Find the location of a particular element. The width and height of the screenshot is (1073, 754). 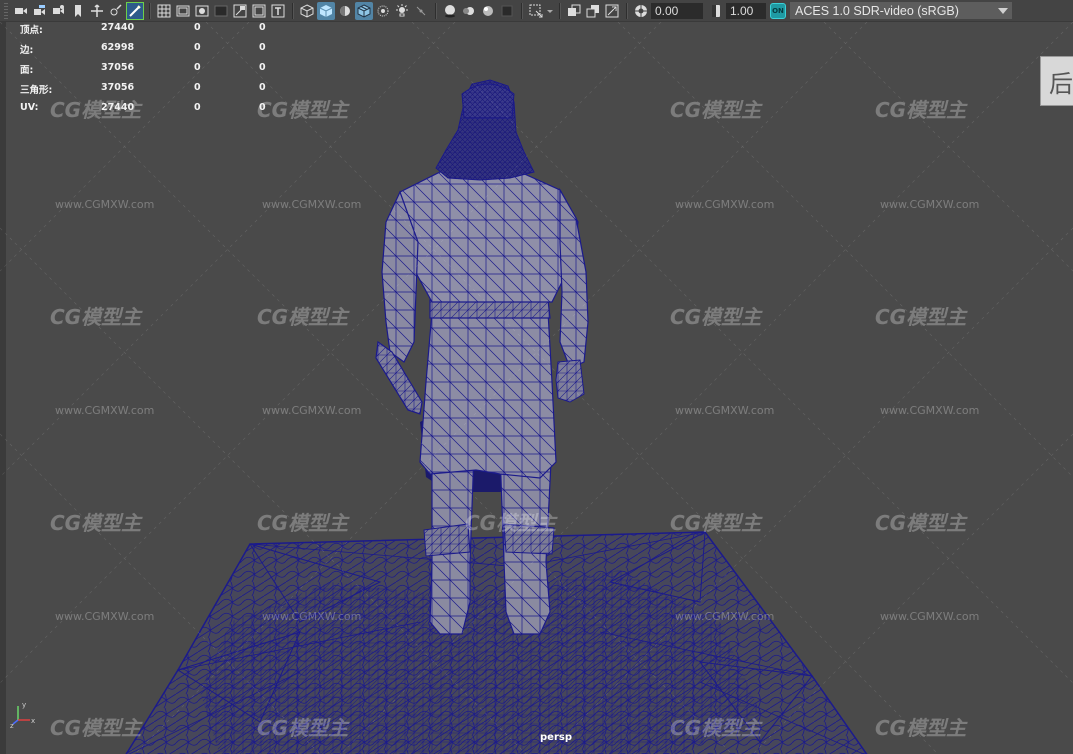

axis-y-label: y is located at coordinates (24, 705).